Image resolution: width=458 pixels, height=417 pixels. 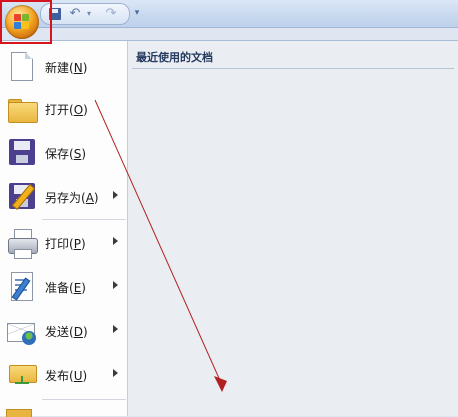 I want to click on close-icon, so click(x=19, y=413).